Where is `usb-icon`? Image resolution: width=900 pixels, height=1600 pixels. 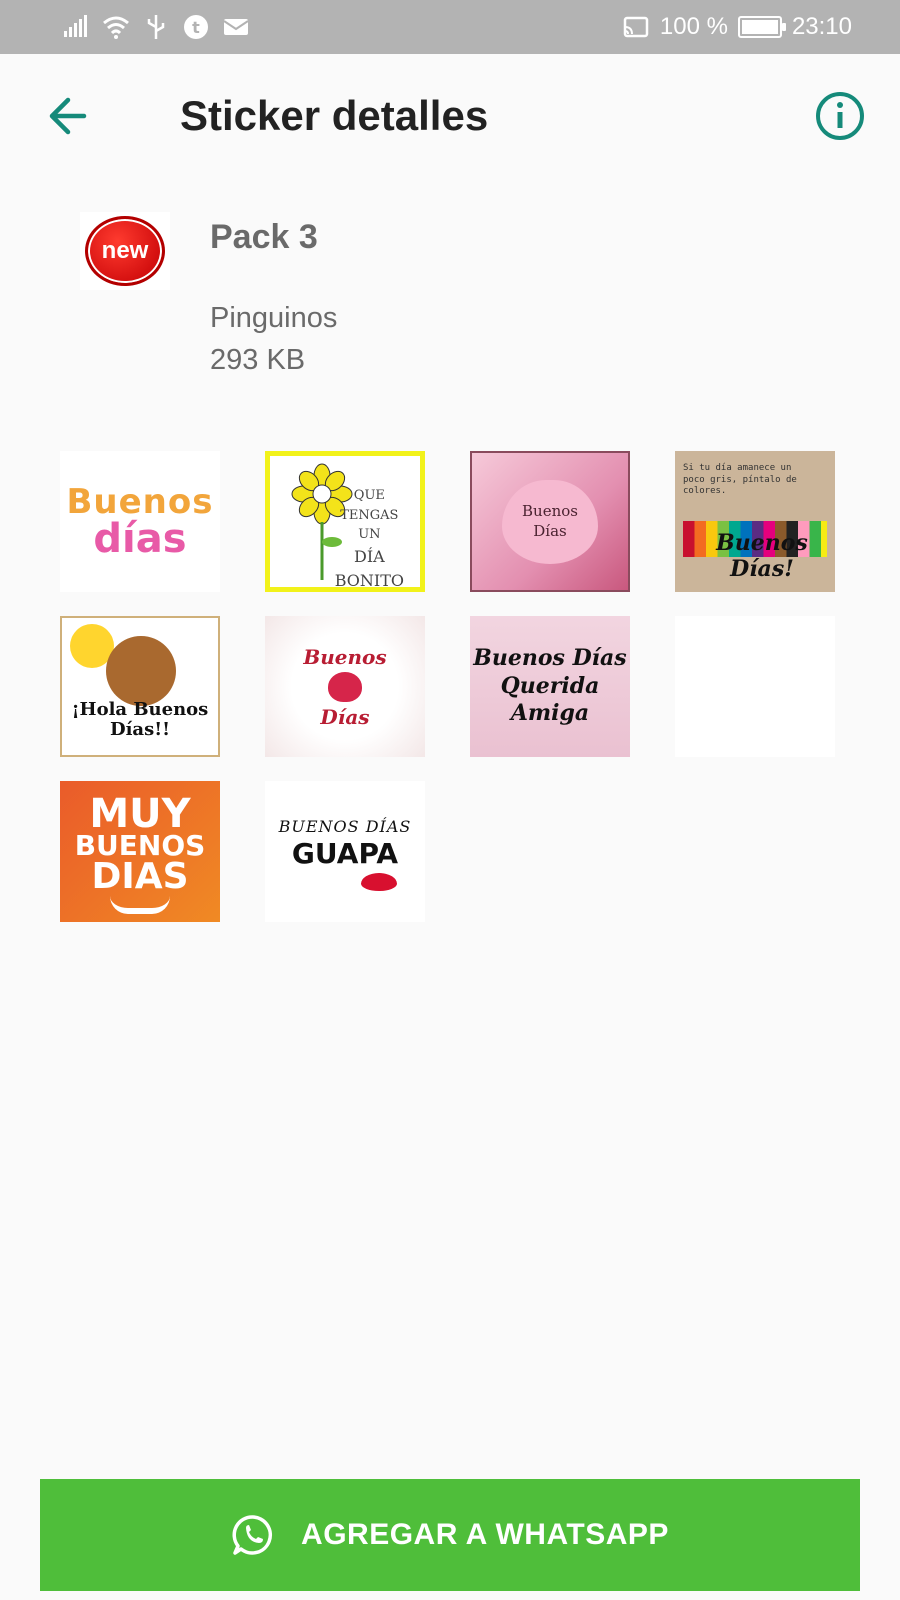 usb-icon is located at coordinates (156, 27).